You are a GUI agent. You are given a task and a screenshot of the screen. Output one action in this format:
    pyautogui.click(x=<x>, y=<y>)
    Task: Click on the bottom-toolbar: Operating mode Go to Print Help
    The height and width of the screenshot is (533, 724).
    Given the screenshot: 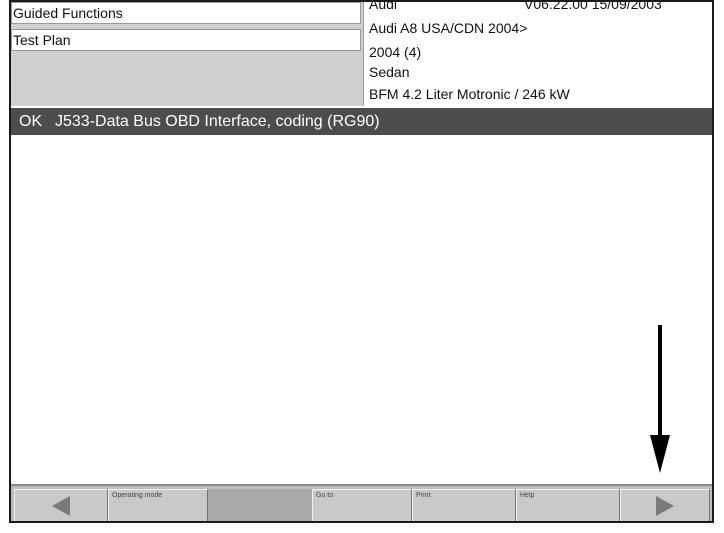 What is the action you would take?
    pyautogui.click(x=361, y=502)
    